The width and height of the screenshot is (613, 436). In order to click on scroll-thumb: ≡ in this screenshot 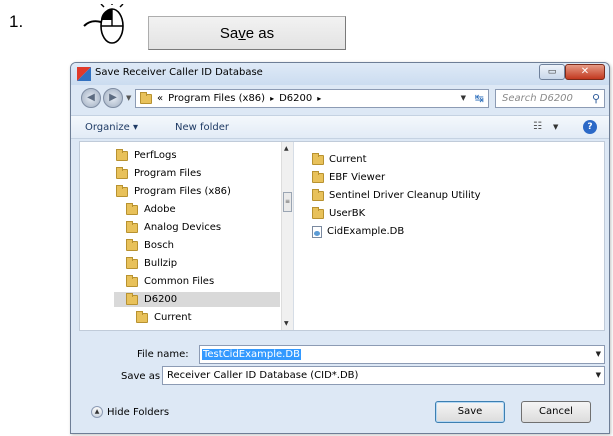, I will do `click(287, 202)`.